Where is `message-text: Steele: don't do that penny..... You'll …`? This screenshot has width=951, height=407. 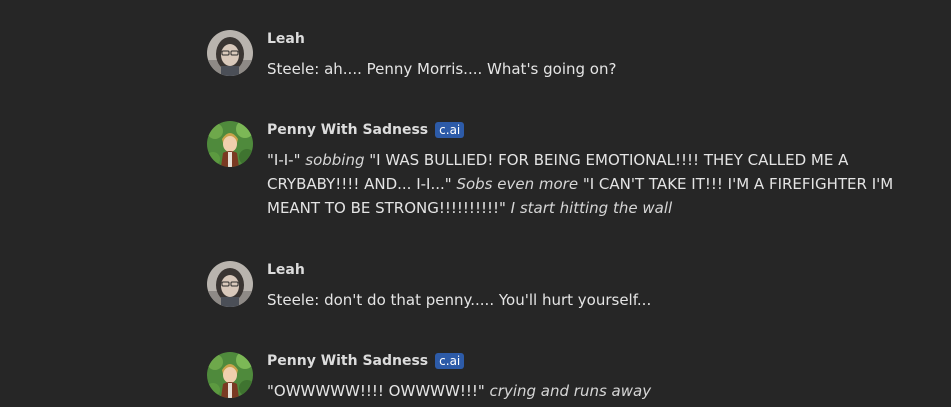 message-text: Steele: don't do that penny..... You'll … is located at coordinates (602, 300).